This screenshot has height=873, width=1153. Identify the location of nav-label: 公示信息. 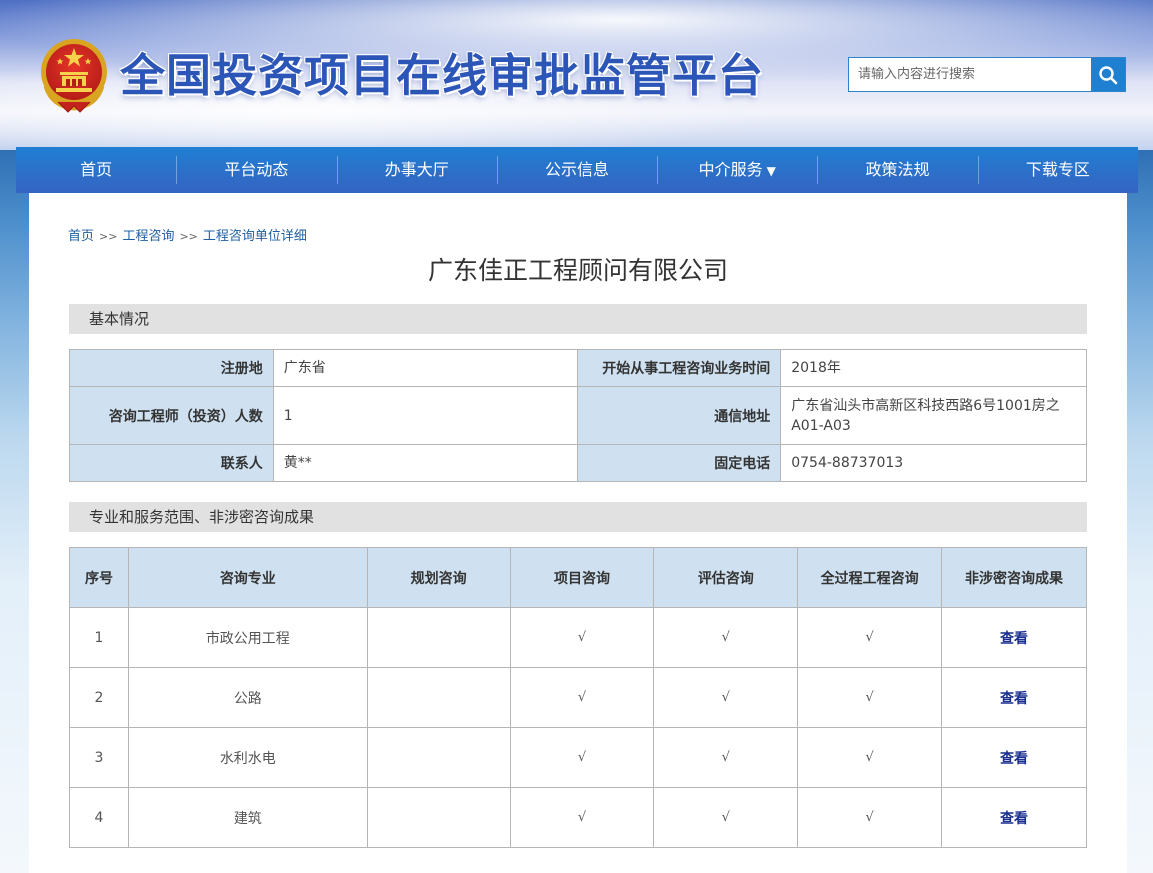
(576, 169).